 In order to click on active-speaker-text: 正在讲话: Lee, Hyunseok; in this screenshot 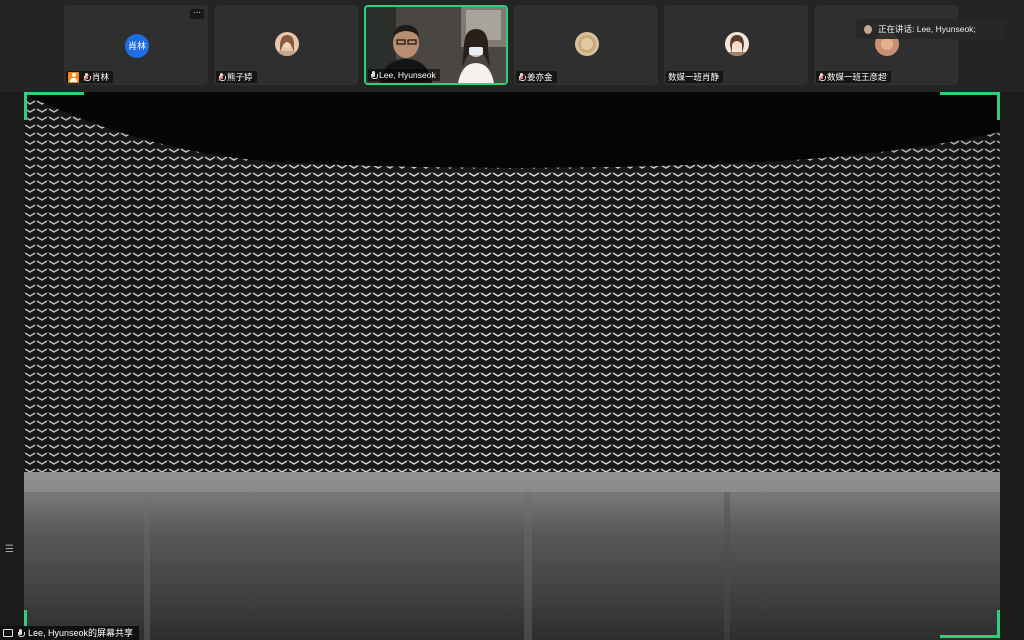, I will do `click(927, 29)`.